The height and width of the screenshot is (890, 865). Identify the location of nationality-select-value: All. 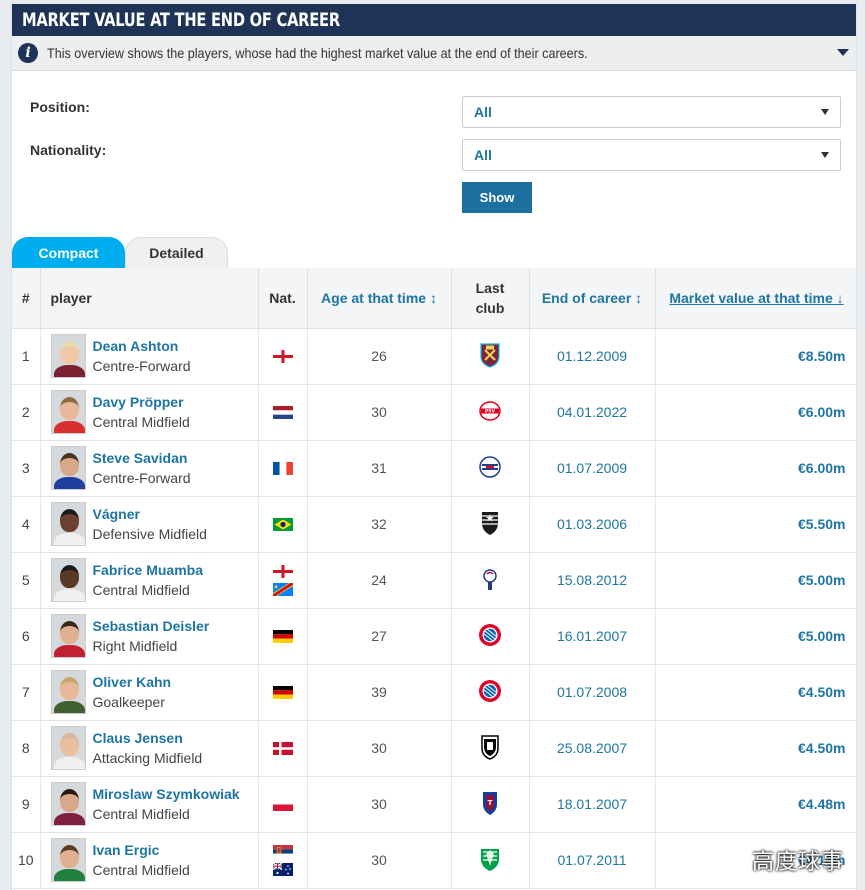
(483, 155).